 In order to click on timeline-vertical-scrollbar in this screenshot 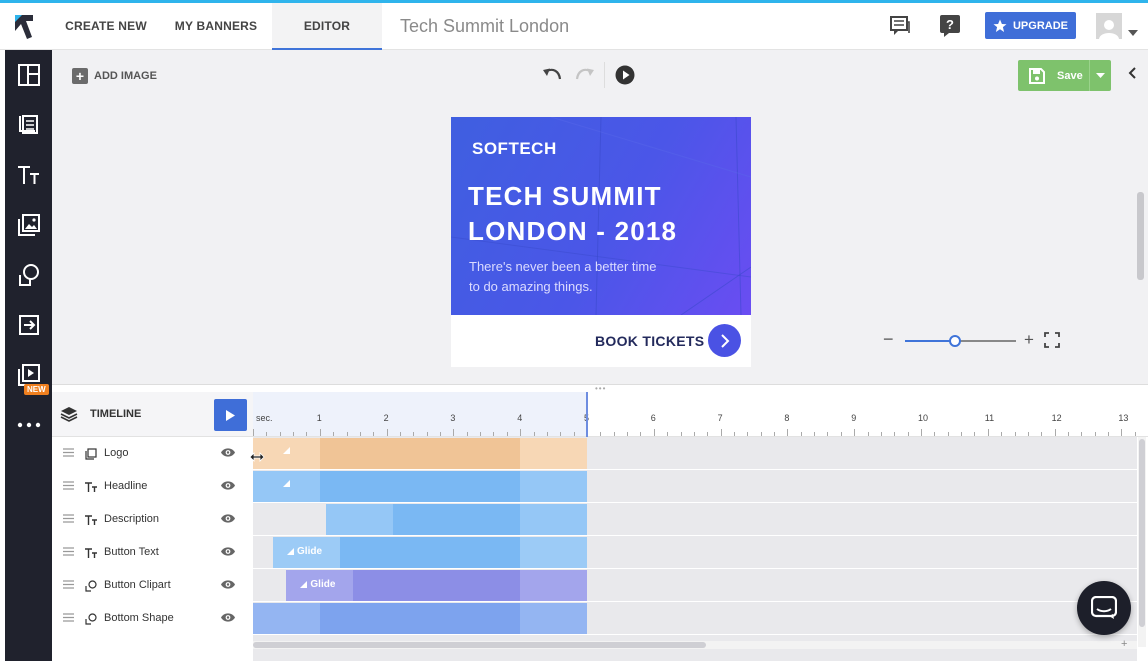, I will do `click(1142, 542)`.